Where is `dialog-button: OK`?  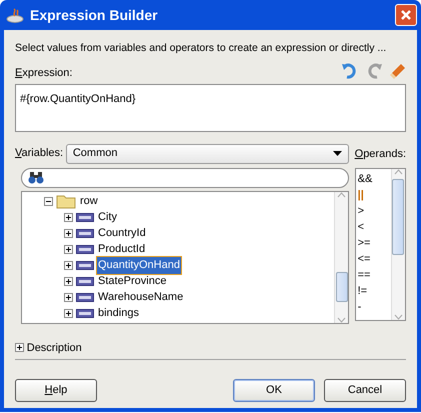 dialog-button: OK is located at coordinates (274, 390).